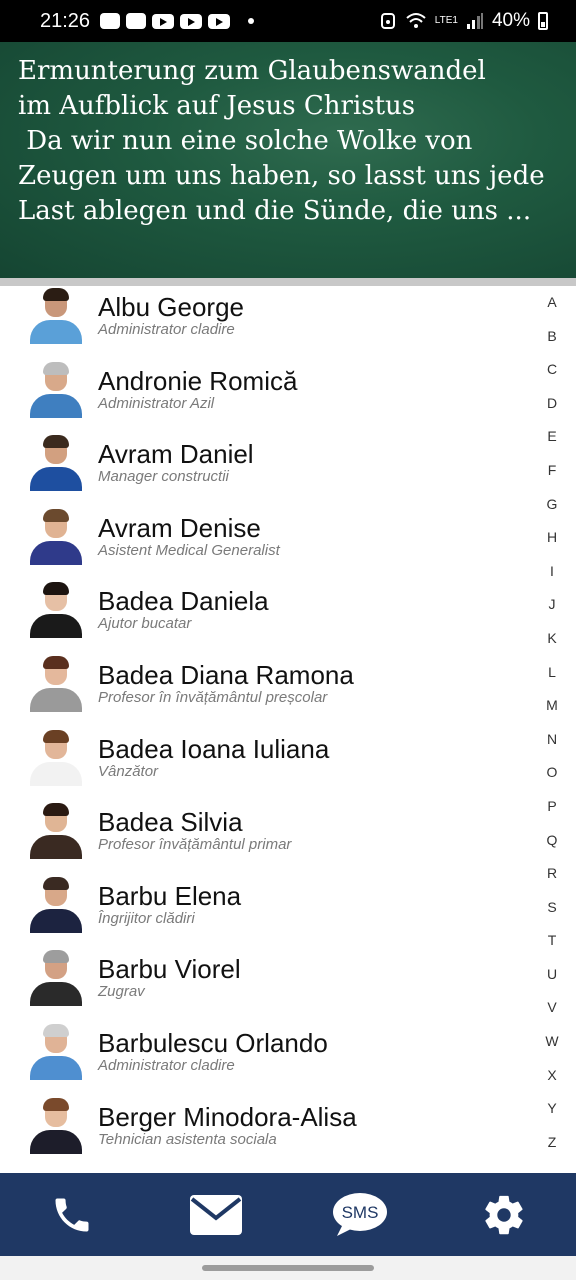  What do you see at coordinates (551, 916) in the screenshot?
I see `alphabet-letter: S` at bounding box center [551, 916].